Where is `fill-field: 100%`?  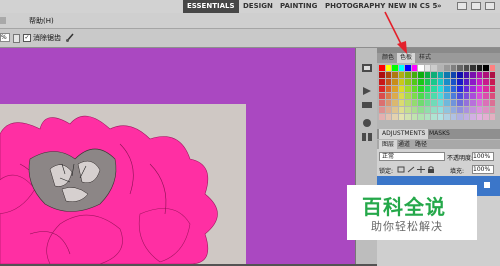
fill-field: 100% is located at coordinates (483, 169).